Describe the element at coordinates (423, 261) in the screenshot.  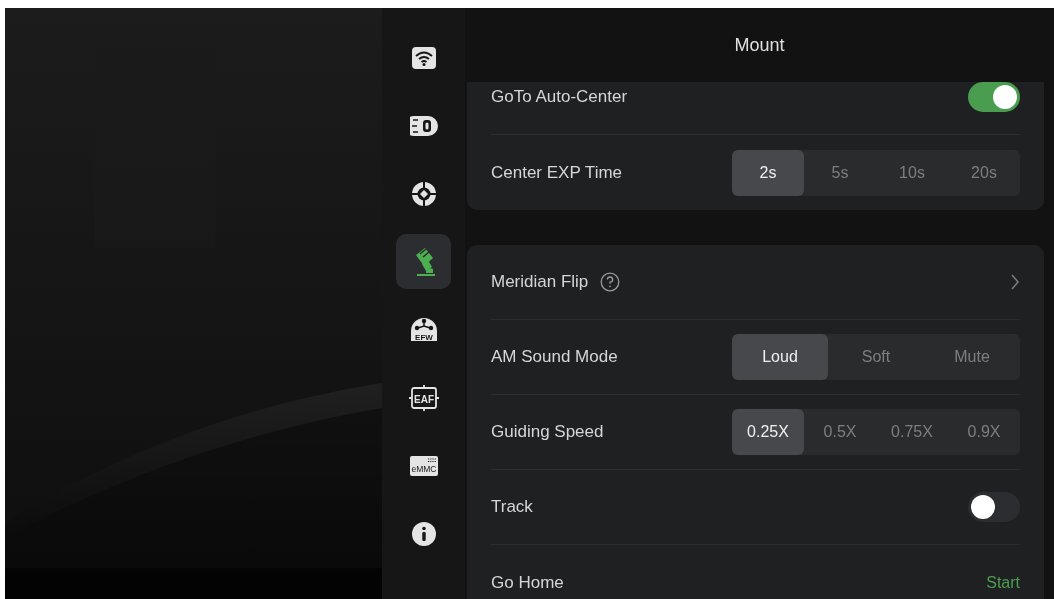
I see `sidebar-tab` at that location.